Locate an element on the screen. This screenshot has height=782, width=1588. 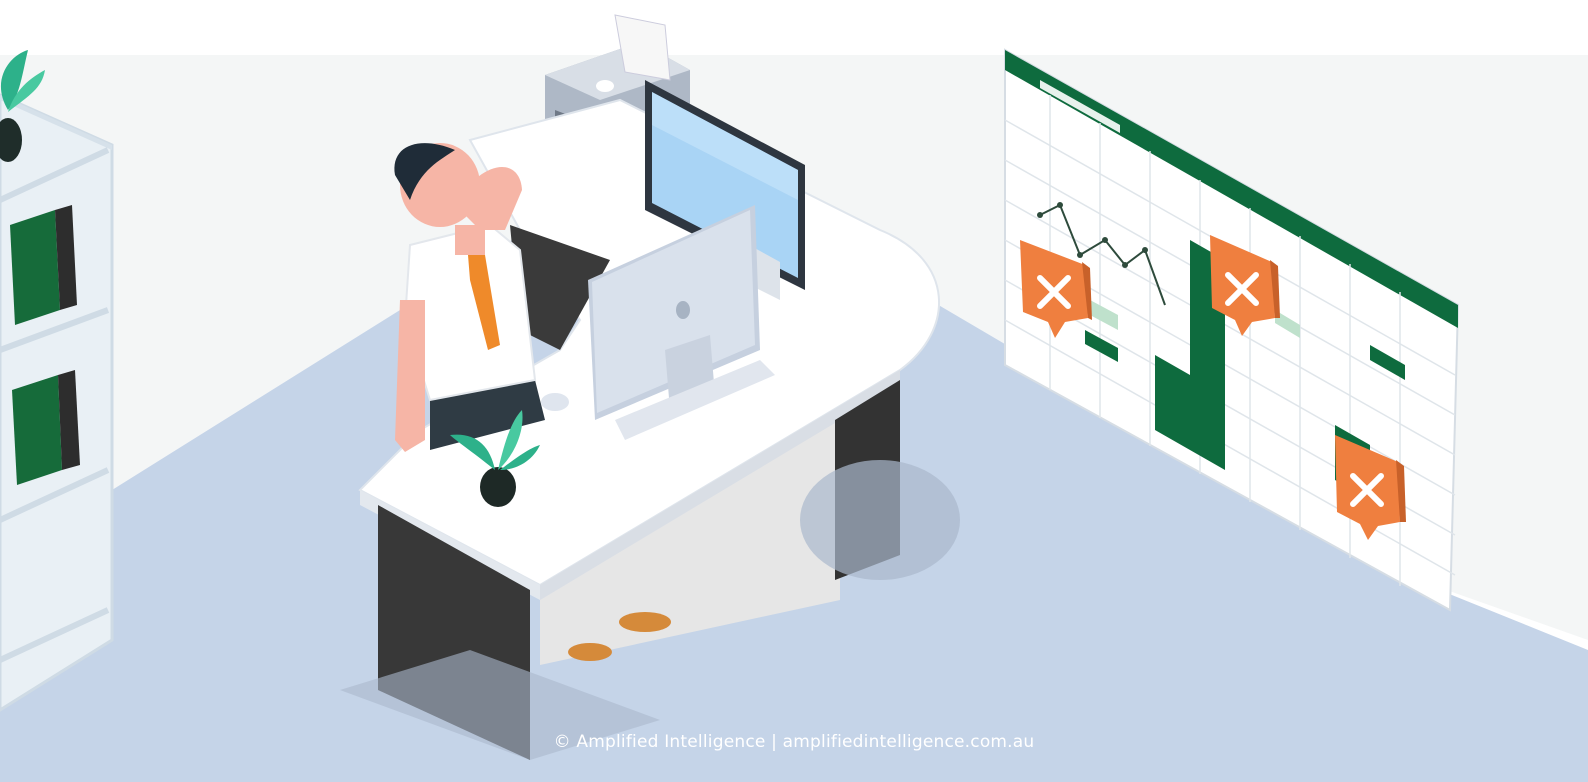
copyright-text: © Amplified Intelligence is located at coordinates (659, 742).